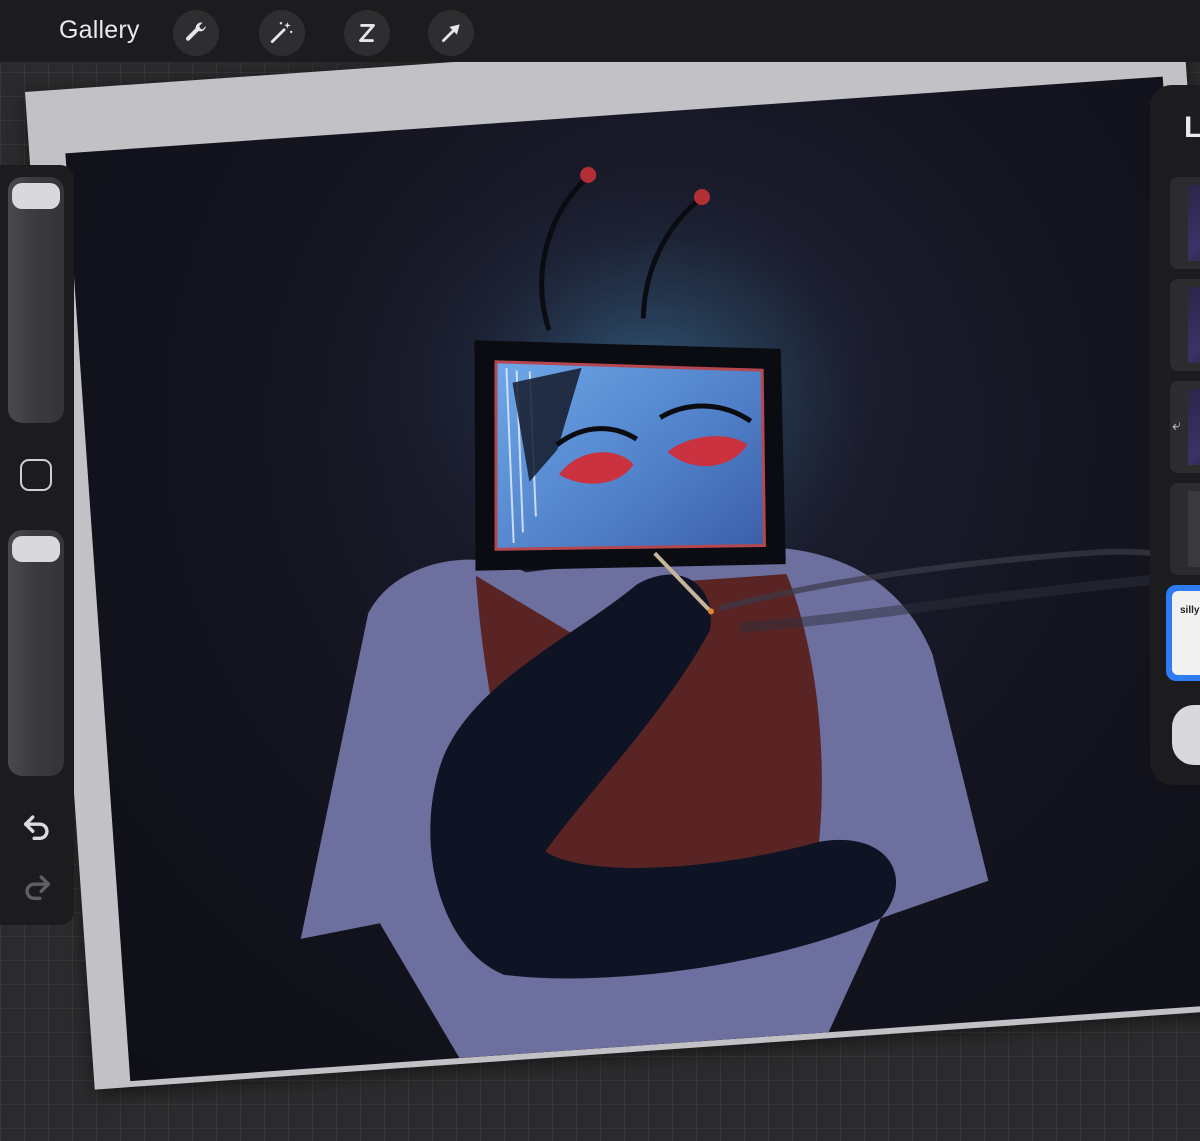 This screenshot has width=1200, height=1141. I want to click on selection-icon, so click(367, 33).